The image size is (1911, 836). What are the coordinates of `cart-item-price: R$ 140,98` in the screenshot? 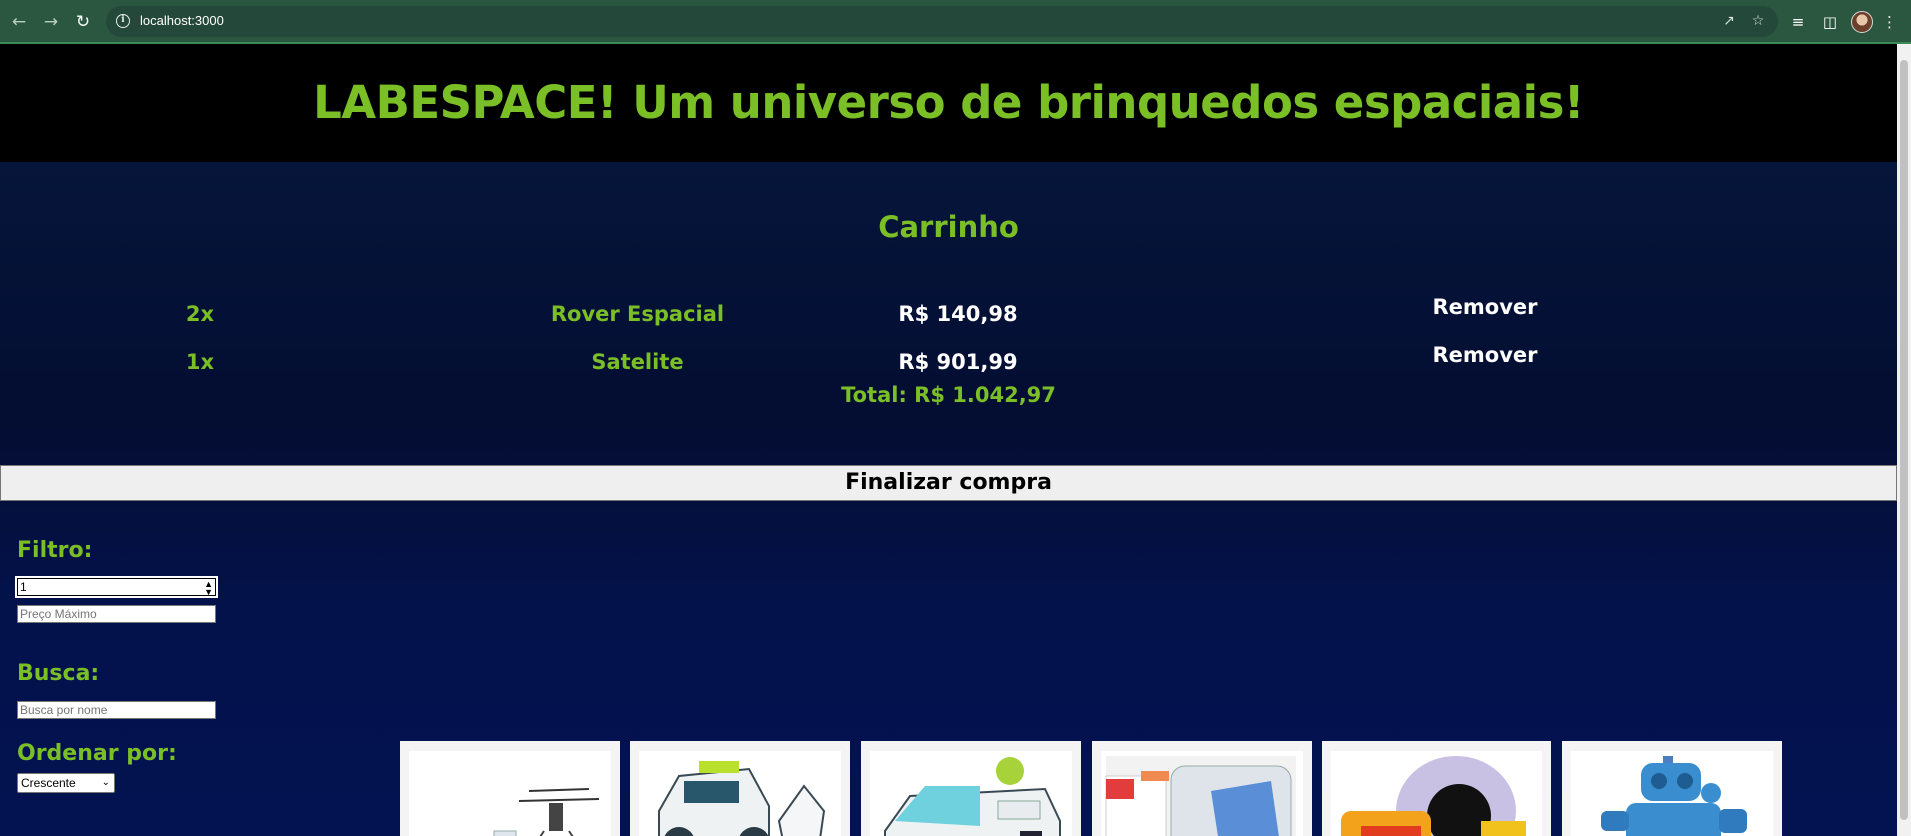 It's located at (958, 314).